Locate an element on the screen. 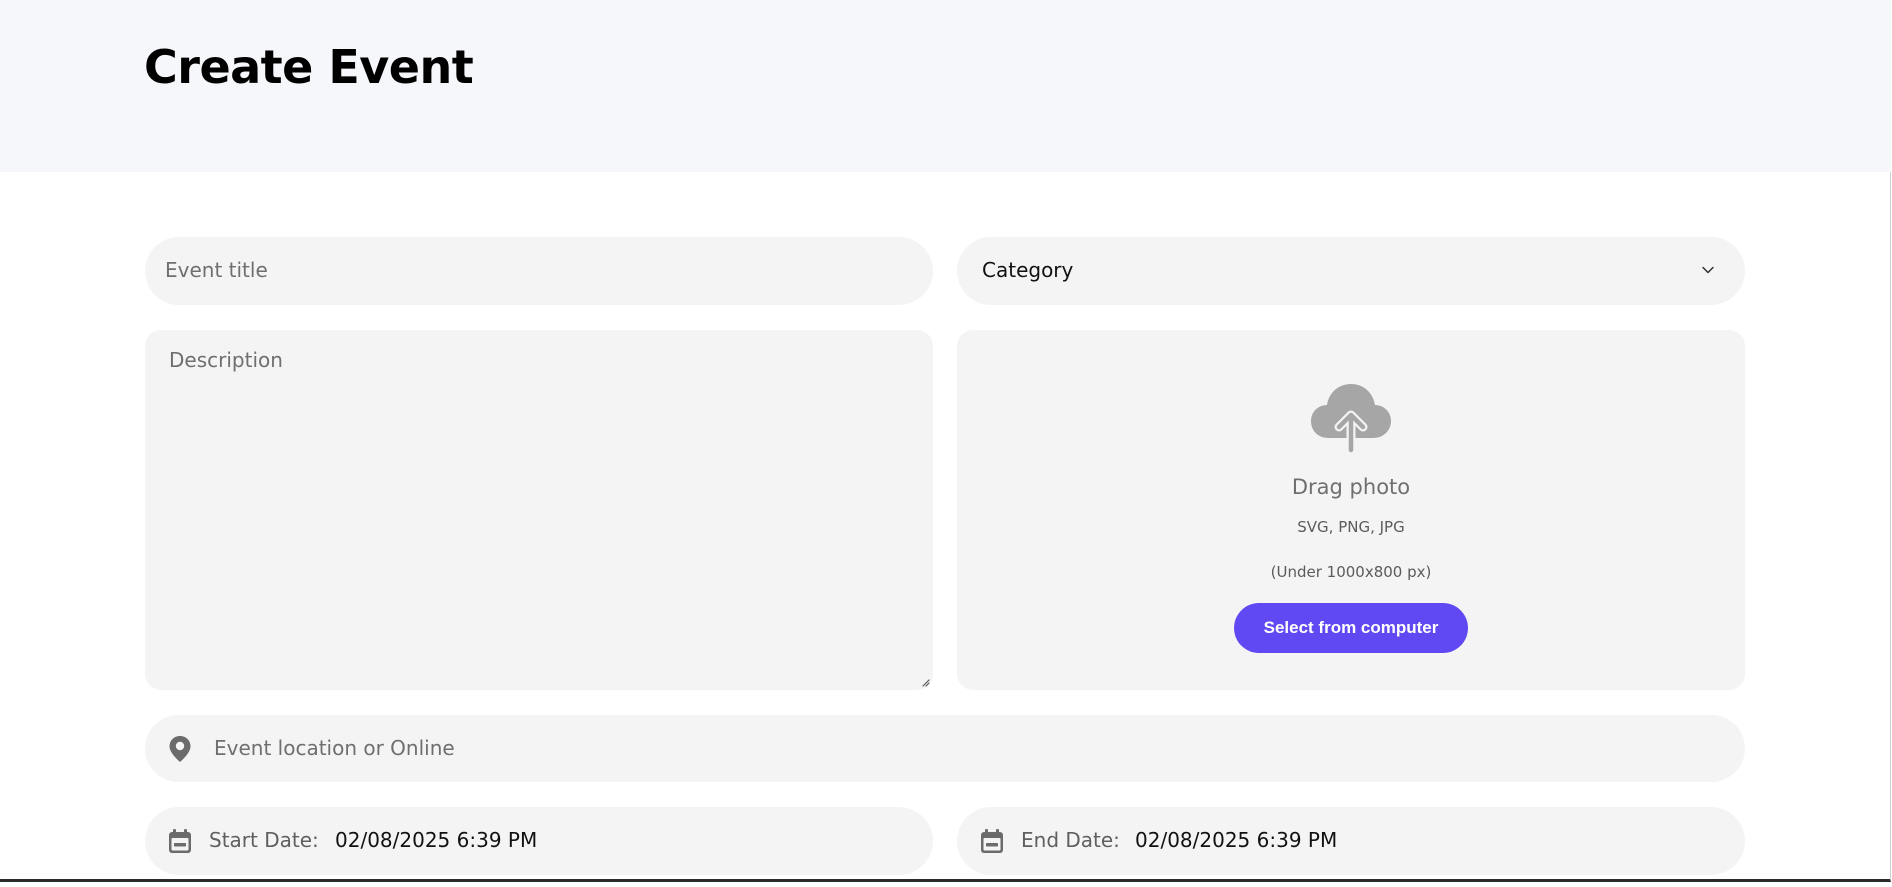 This screenshot has width=1892, height=887. cloud-upload-icon is located at coordinates (1351, 419).